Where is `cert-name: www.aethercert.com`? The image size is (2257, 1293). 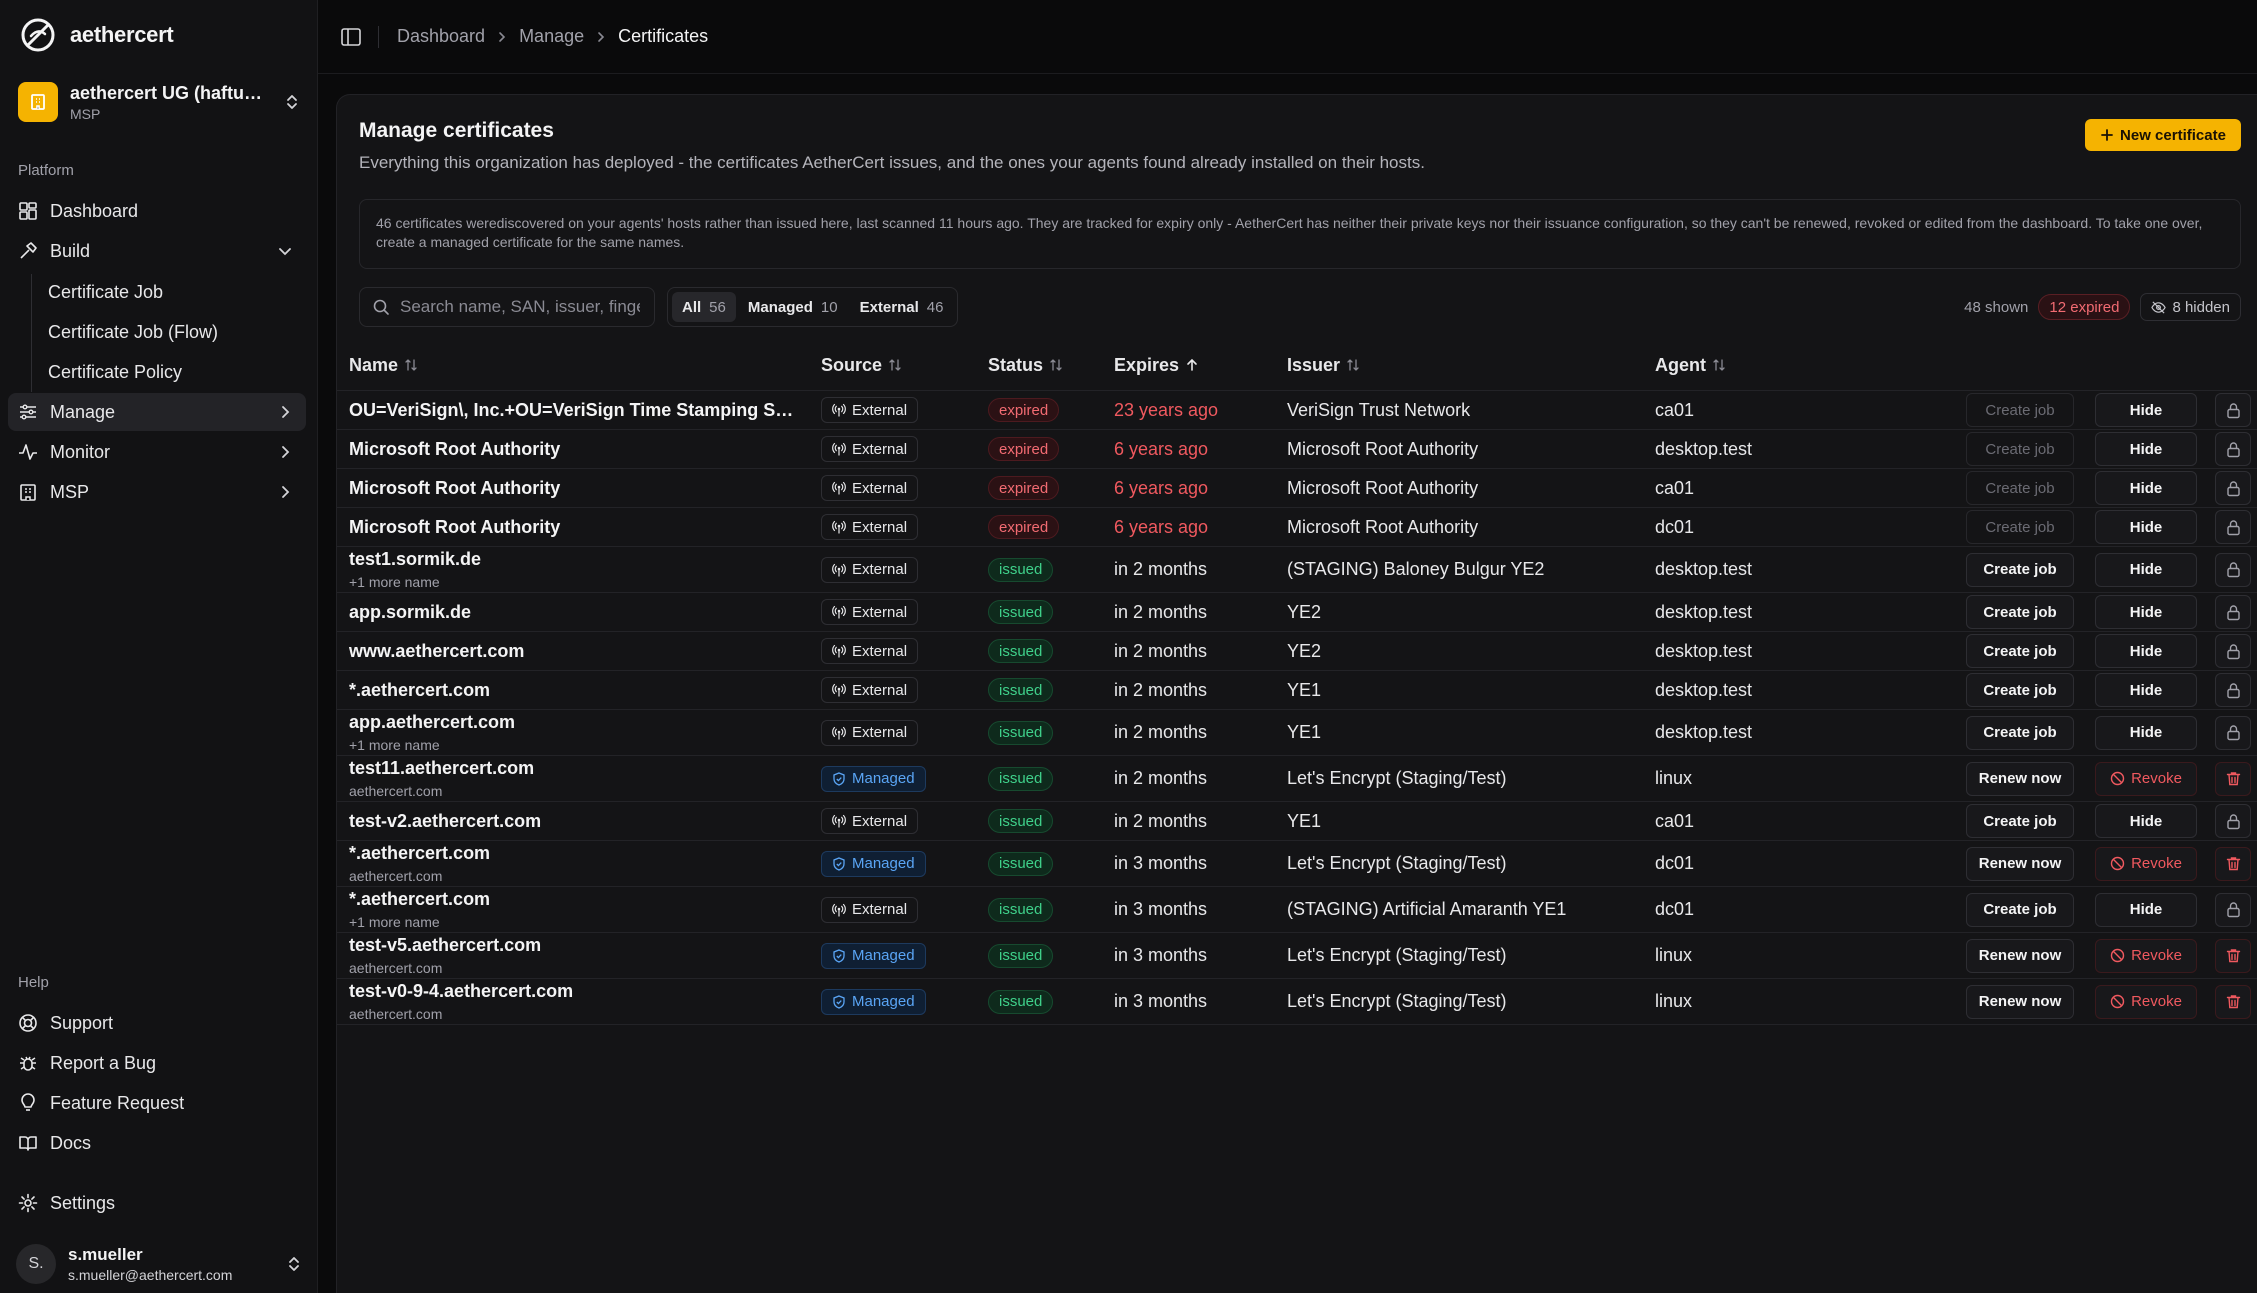 cert-name: www.aethercert.com is located at coordinates (573, 651).